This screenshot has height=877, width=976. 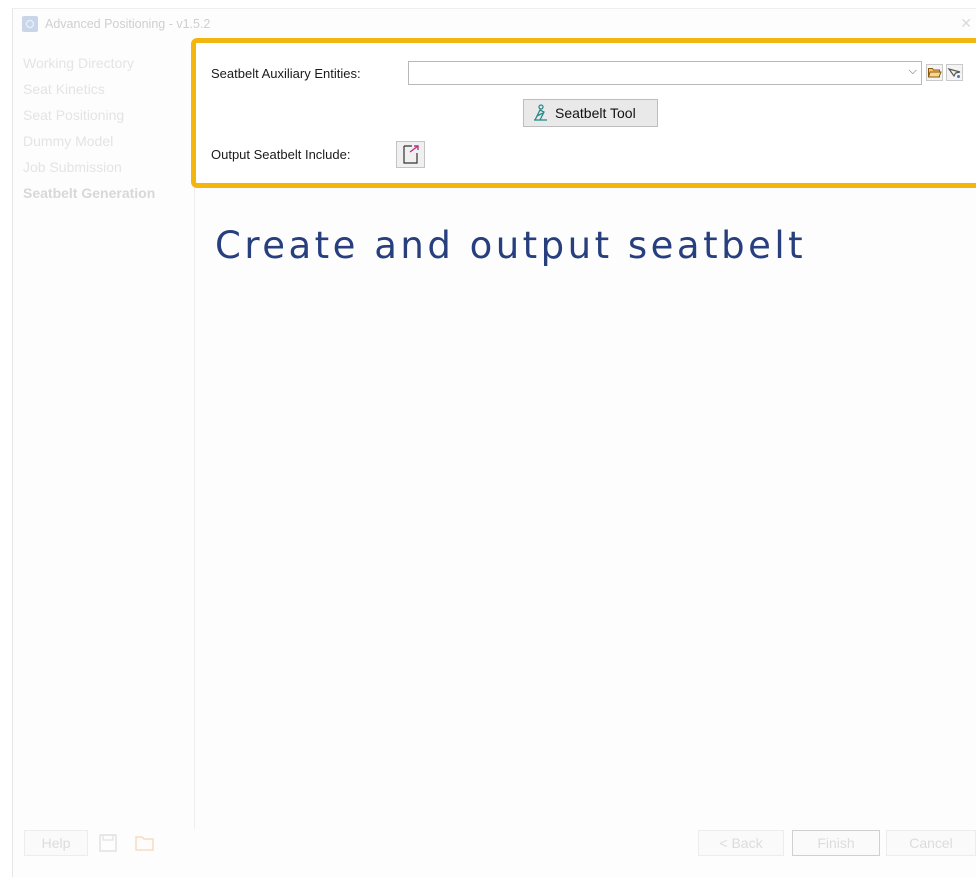 I want to click on window-title: Advanced Positioning - v1.5.2, so click(x=128, y=24).